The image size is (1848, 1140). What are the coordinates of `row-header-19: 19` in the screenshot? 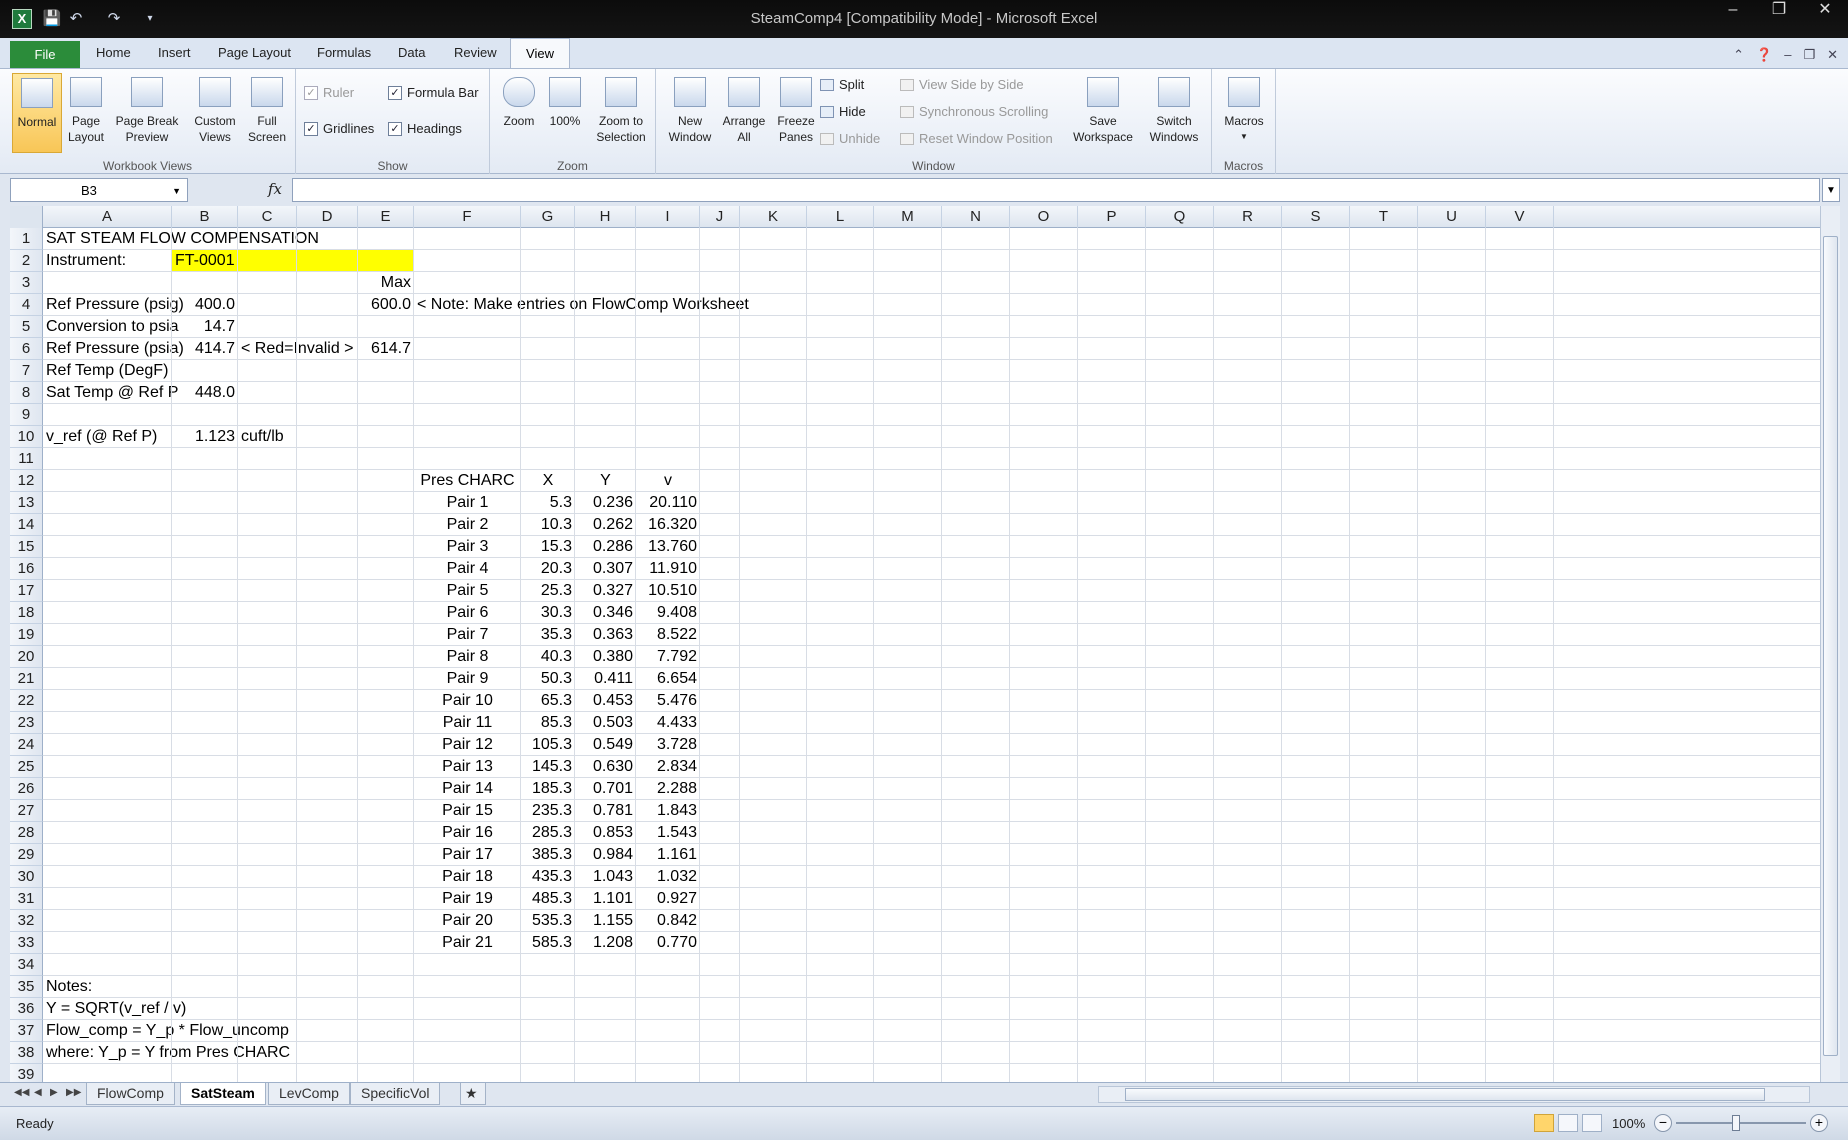 It's located at (26, 635).